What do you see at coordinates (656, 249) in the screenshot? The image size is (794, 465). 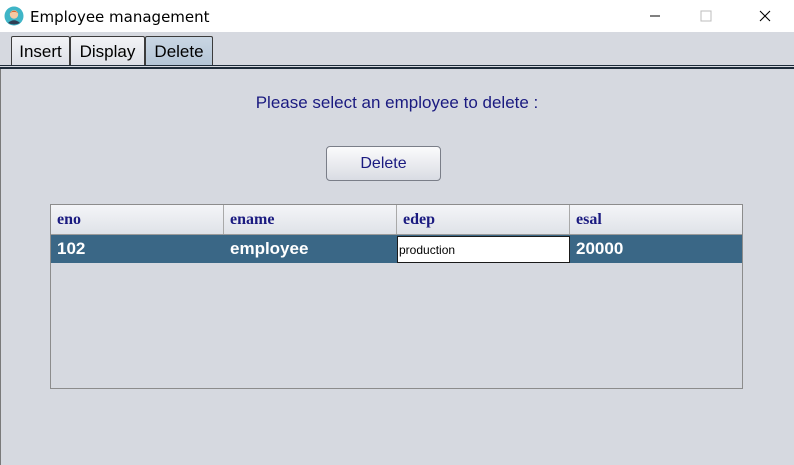 I see `cell-esal: 20000` at bounding box center [656, 249].